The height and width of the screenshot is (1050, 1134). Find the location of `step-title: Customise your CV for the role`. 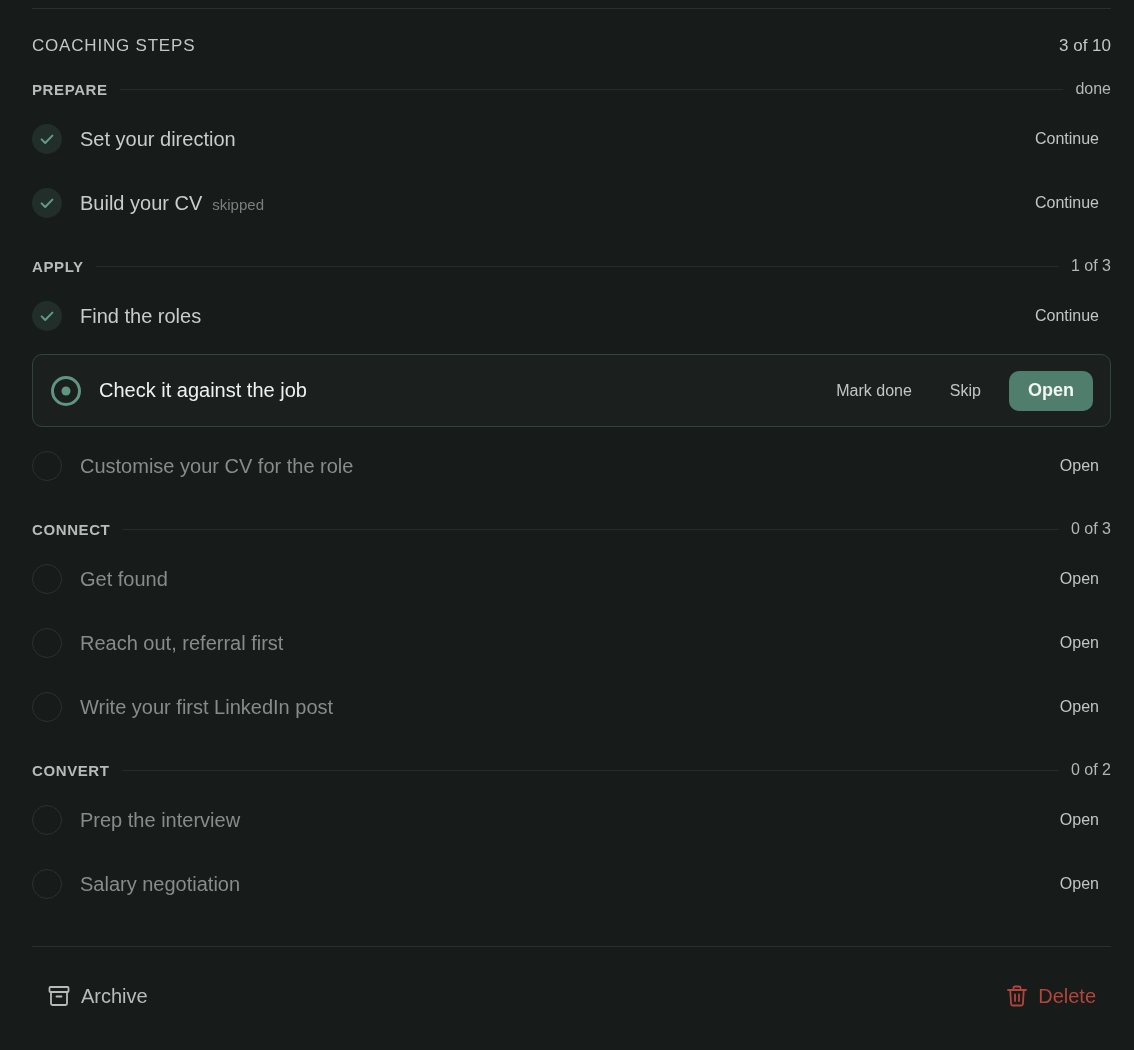

step-title: Customise your CV for the role is located at coordinates (217, 466).